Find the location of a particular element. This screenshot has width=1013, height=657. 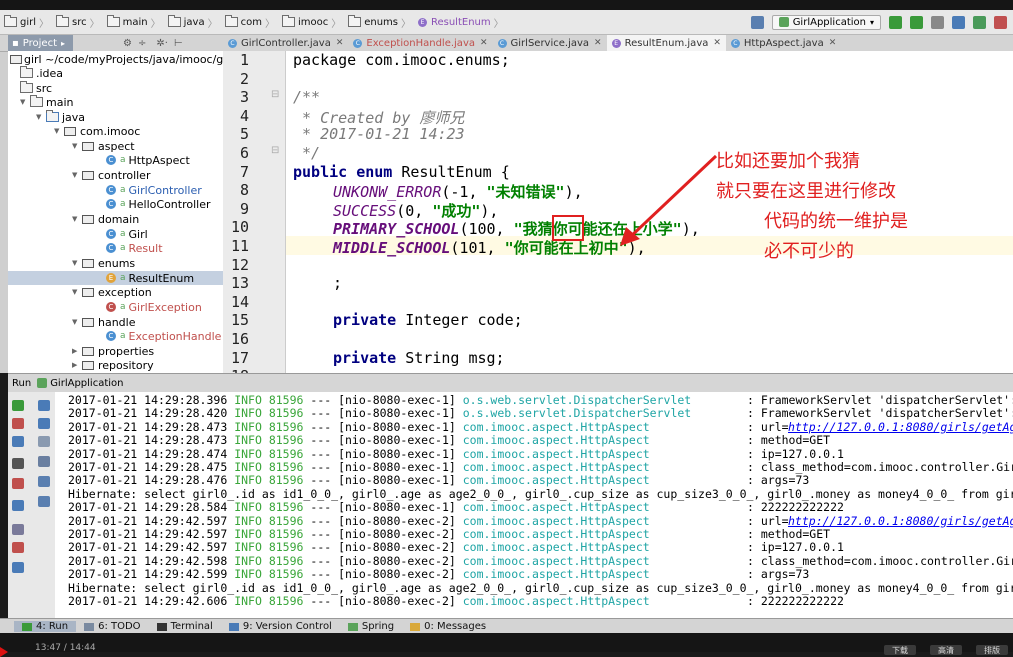

help-icon is located at coordinates (18, 567).